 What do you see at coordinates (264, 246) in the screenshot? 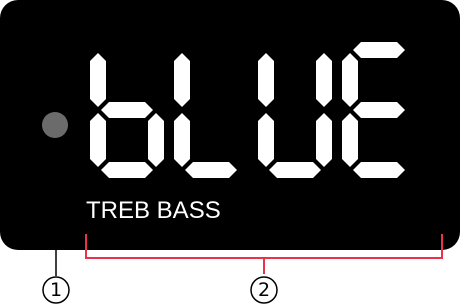
I see `callout-bracket` at bounding box center [264, 246].